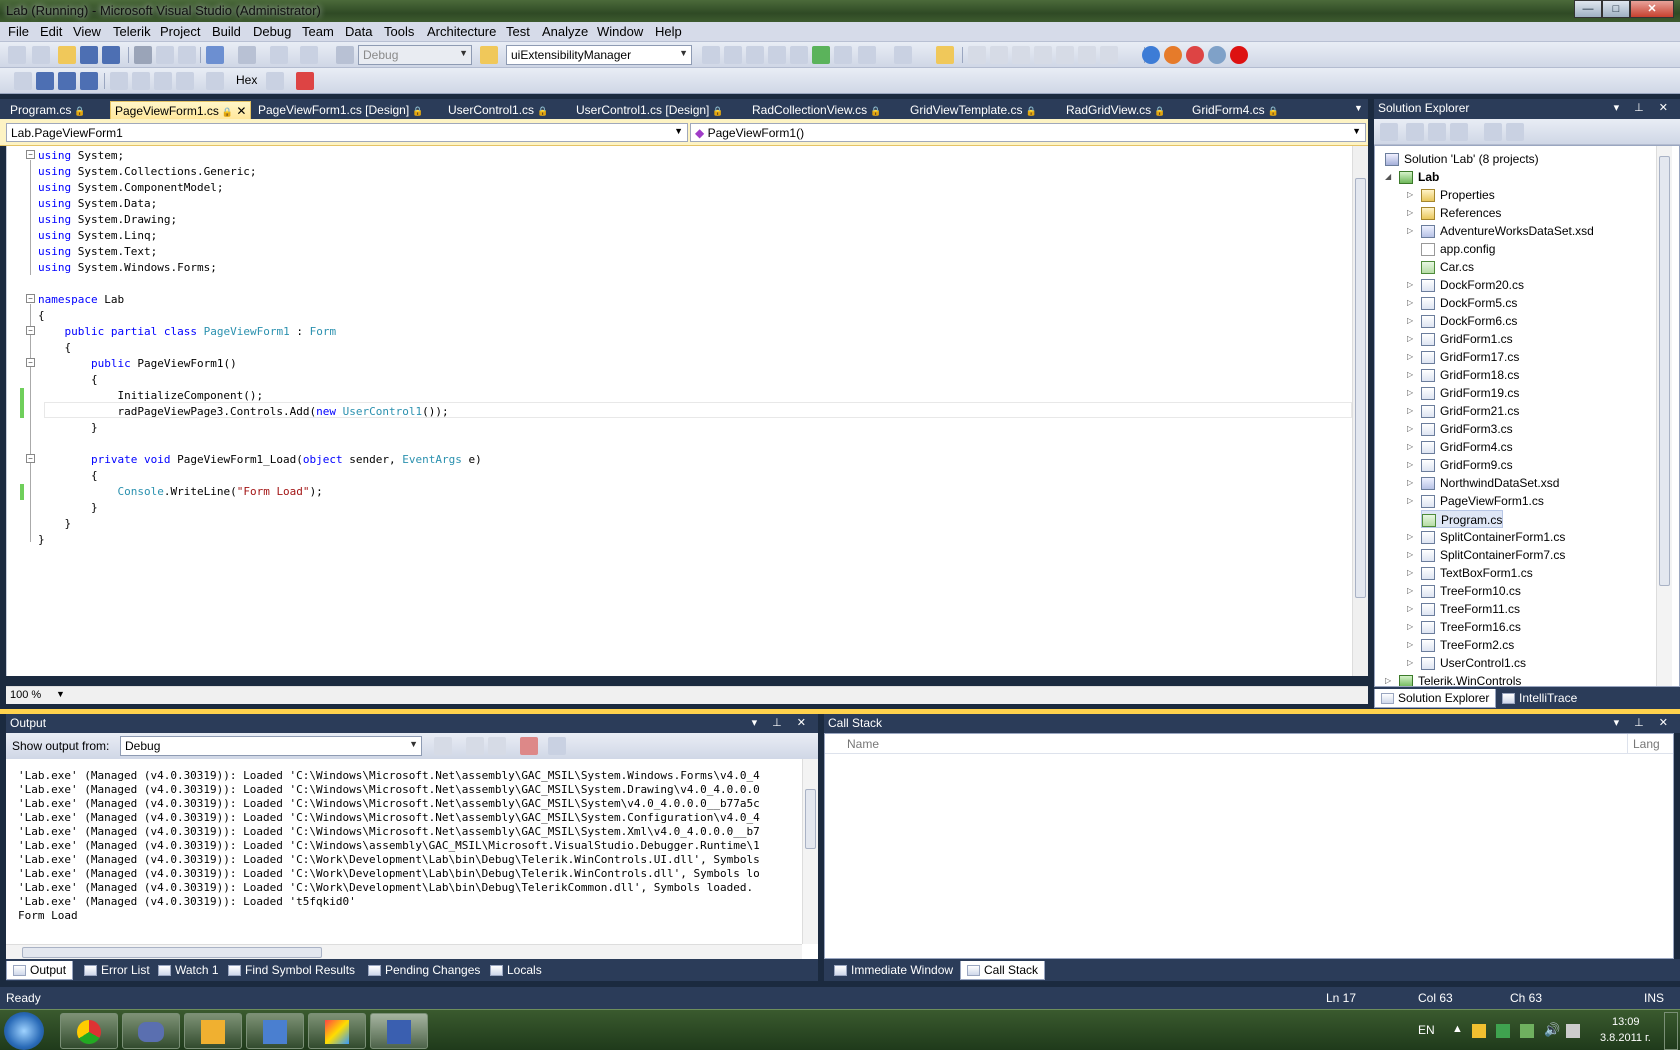  Describe the element at coordinates (1459, 132) in the screenshot. I see `collapse-all-icon` at that location.